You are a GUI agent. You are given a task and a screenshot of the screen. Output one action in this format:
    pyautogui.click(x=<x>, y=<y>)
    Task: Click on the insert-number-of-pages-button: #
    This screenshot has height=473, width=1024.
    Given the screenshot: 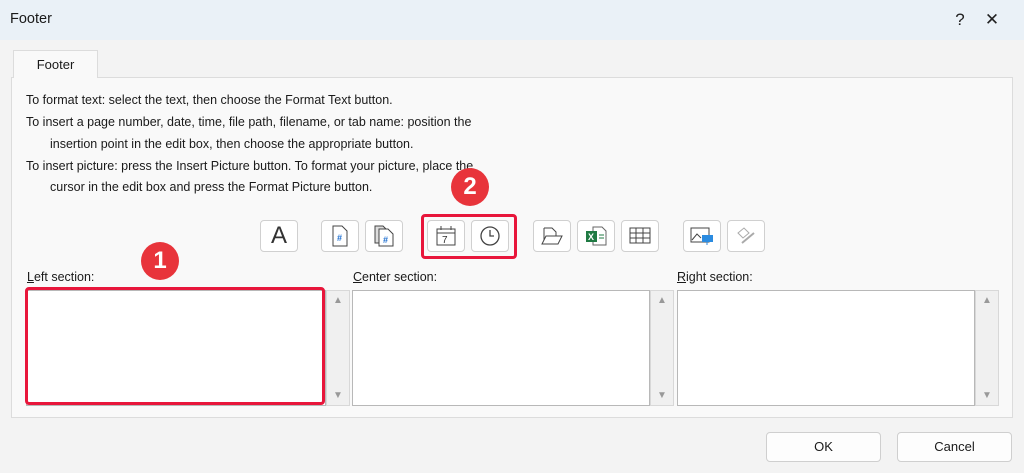 What is the action you would take?
    pyautogui.click(x=384, y=236)
    